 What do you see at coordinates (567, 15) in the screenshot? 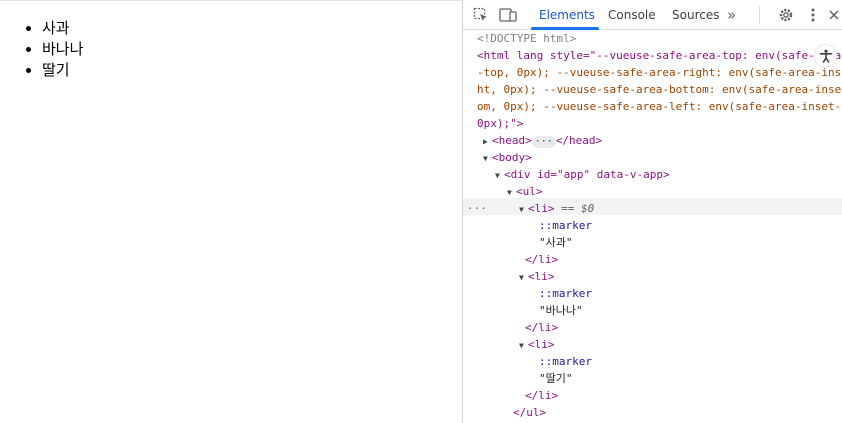
I see `tab-elements: Elements` at bounding box center [567, 15].